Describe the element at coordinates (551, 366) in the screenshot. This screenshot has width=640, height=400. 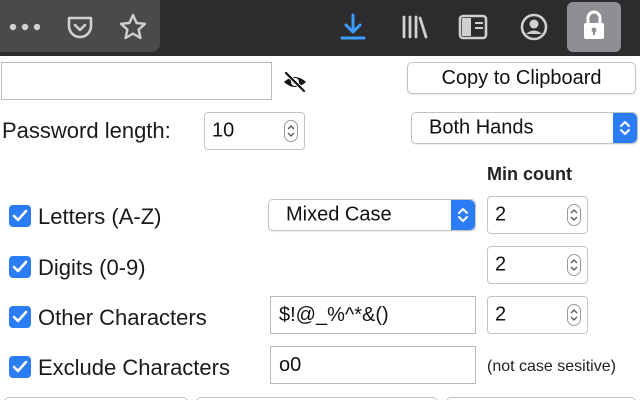
I see `case-sensitivity-note: (not case sesitive)` at that location.